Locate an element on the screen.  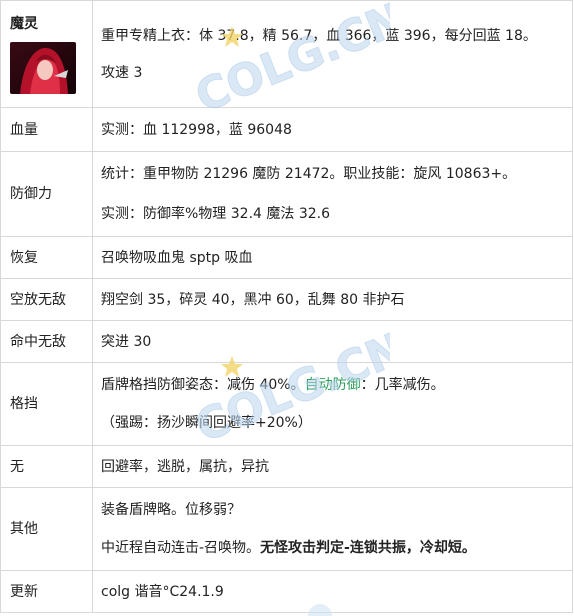
none-label: 无 is located at coordinates (46, 466).